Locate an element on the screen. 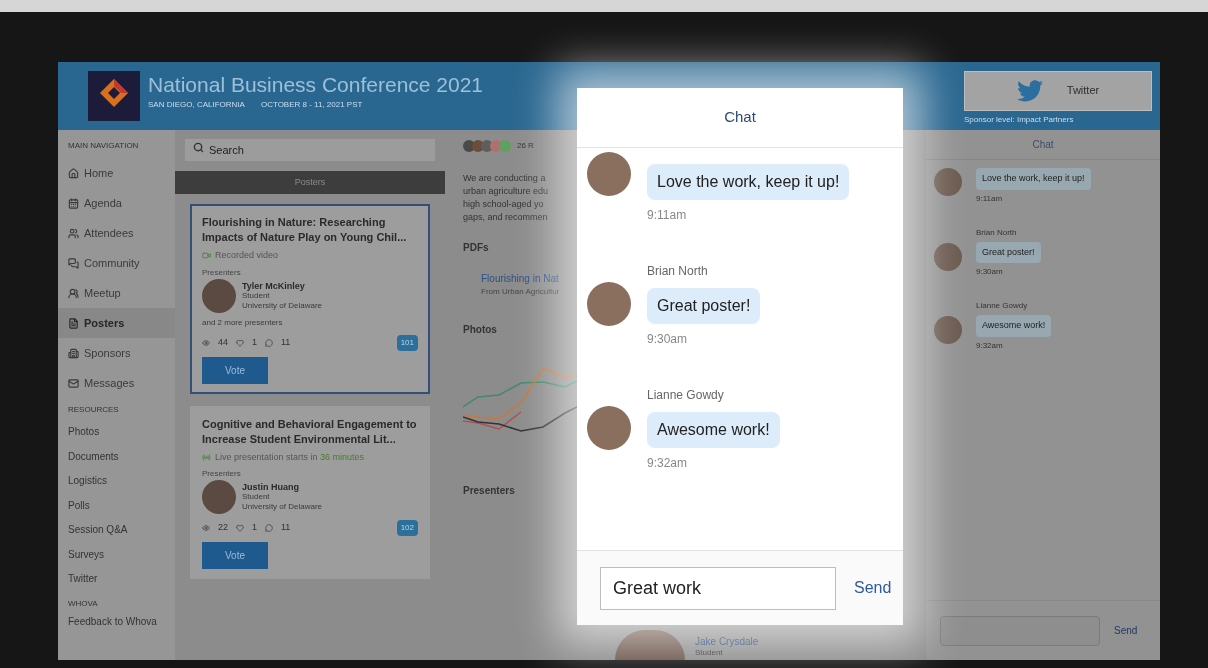 This screenshot has height=668, width=1208. group-icon is located at coordinates (73, 293).